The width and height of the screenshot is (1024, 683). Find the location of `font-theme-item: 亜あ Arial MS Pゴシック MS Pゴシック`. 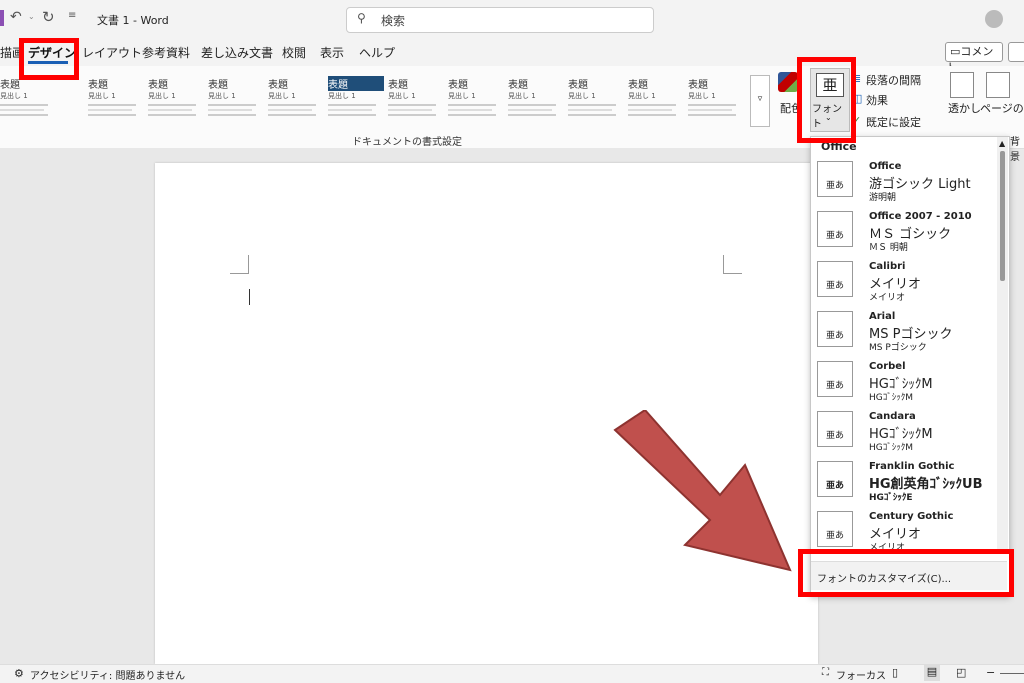

font-theme-item: 亜あ Arial MS Pゴシック MS Pゴシック is located at coordinates (904, 330).